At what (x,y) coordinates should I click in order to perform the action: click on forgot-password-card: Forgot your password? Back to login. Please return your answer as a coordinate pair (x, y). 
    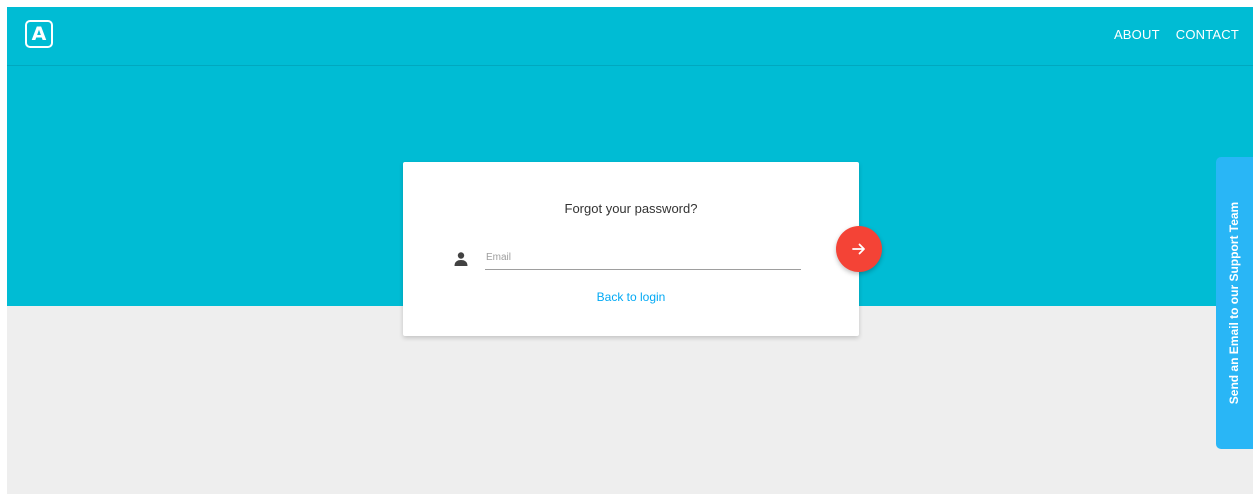
    Looking at the image, I should click on (631, 249).